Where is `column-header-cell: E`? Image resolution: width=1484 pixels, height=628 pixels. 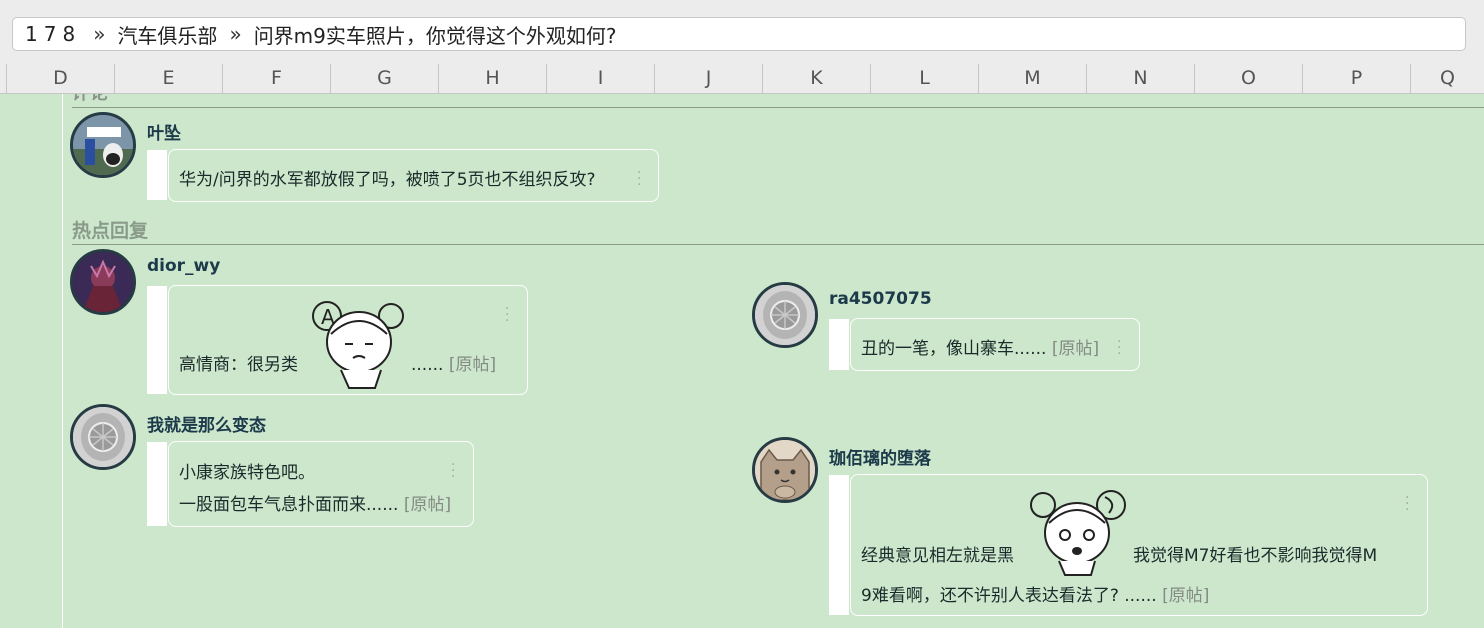
column-header-cell: E is located at coordinates (168, 78).